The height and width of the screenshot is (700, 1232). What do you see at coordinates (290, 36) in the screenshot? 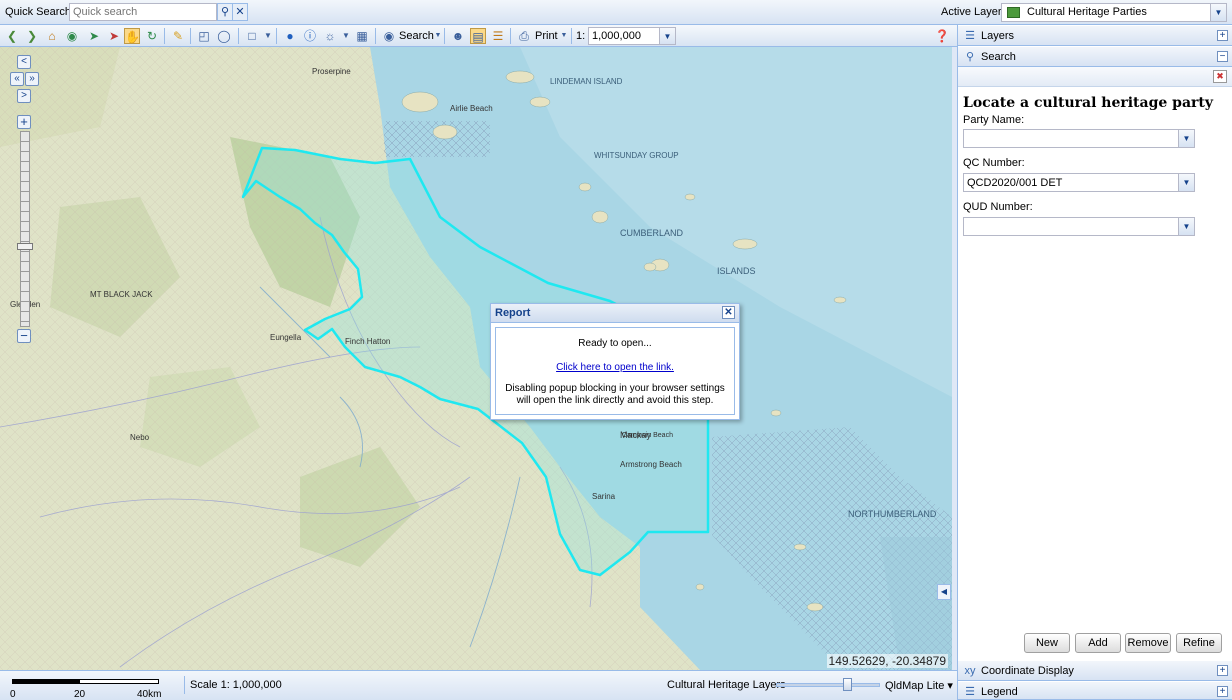
I see `identify-icon: ●` at bounding box center [290, 36].